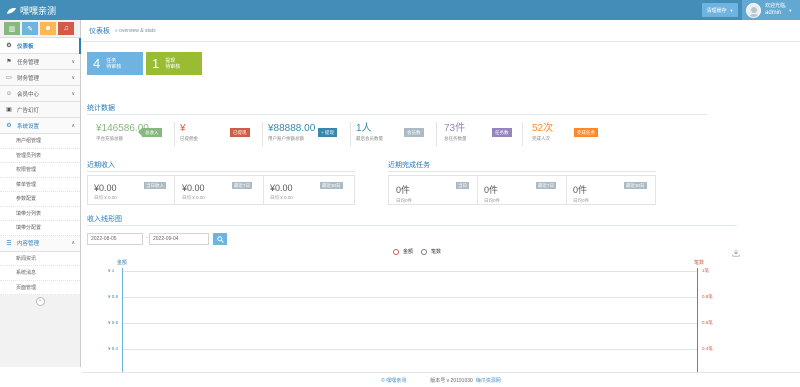  Describe the element at coordinates (105, 192) in the screenshot. I see `income-today: ¥0.00 日均 ¥ 0.00` at that location.